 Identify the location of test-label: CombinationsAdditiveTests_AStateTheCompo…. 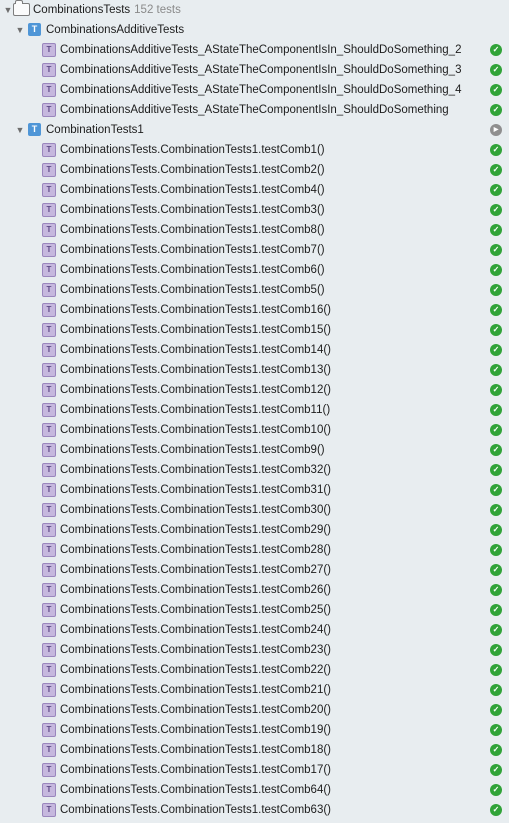
(254, 110).